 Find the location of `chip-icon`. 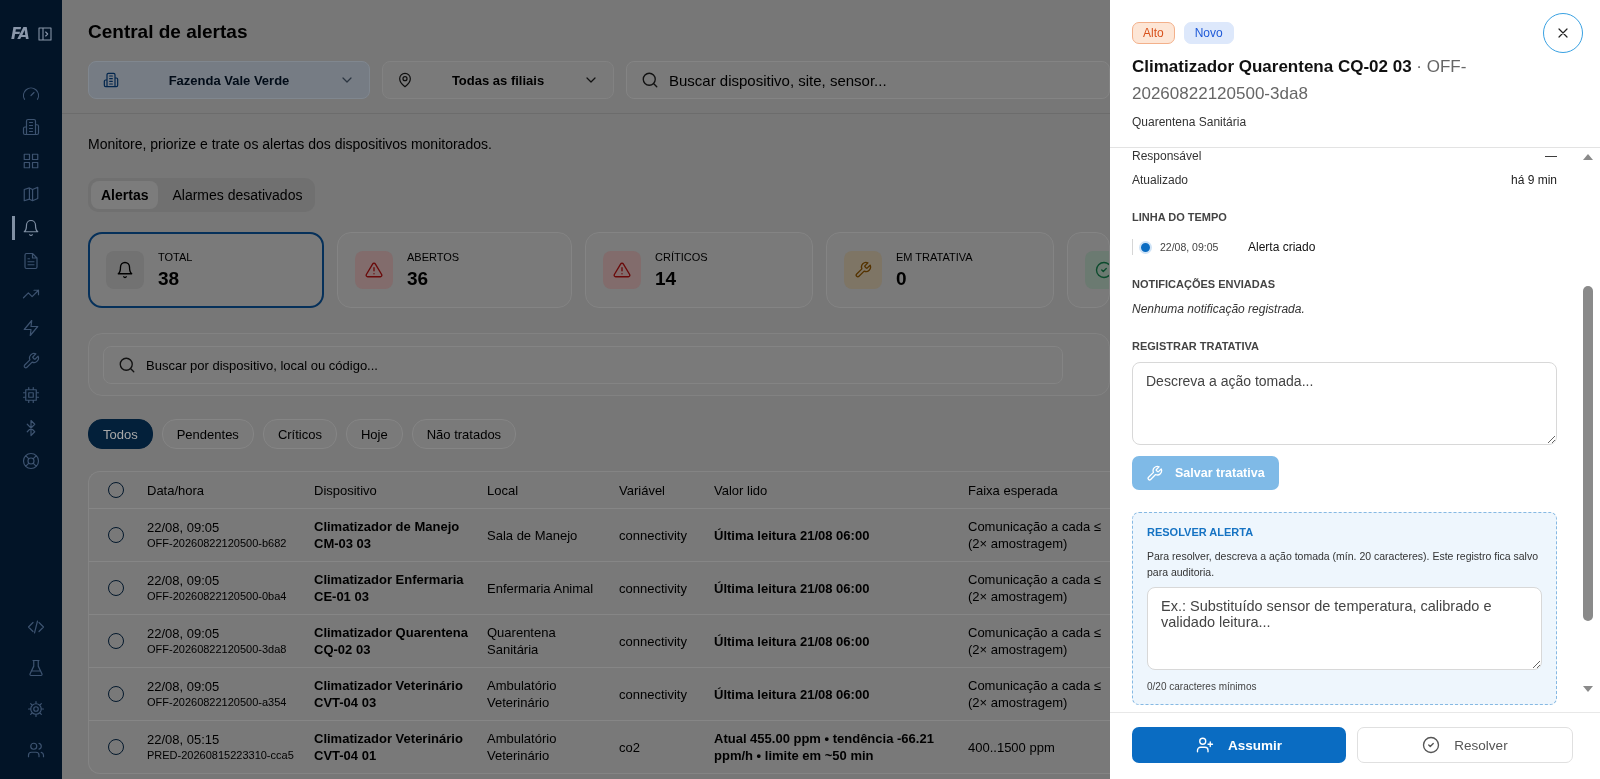

chip-icon is located at coordinates (31, 394).